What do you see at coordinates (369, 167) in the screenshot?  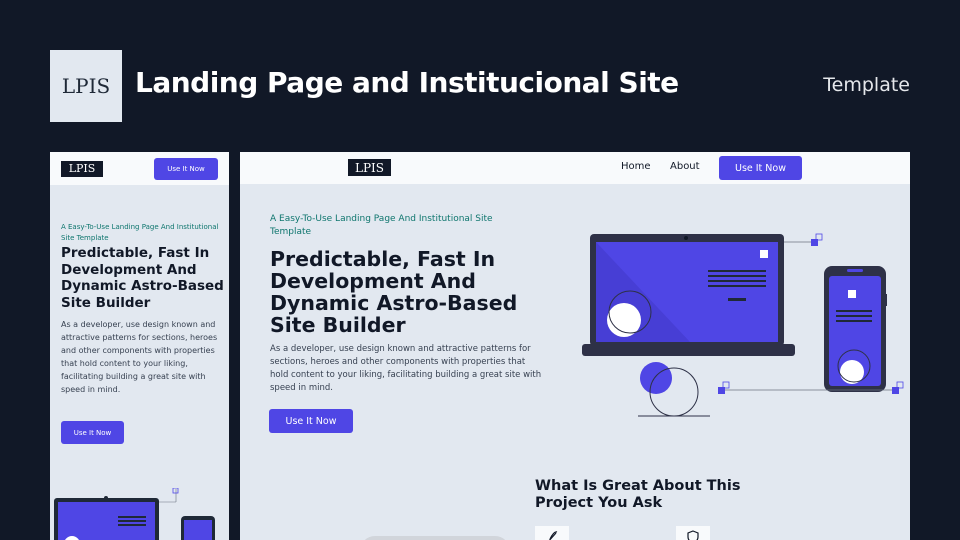 I see `desktop-logo: LPIS` at bounding box center [369, 167].